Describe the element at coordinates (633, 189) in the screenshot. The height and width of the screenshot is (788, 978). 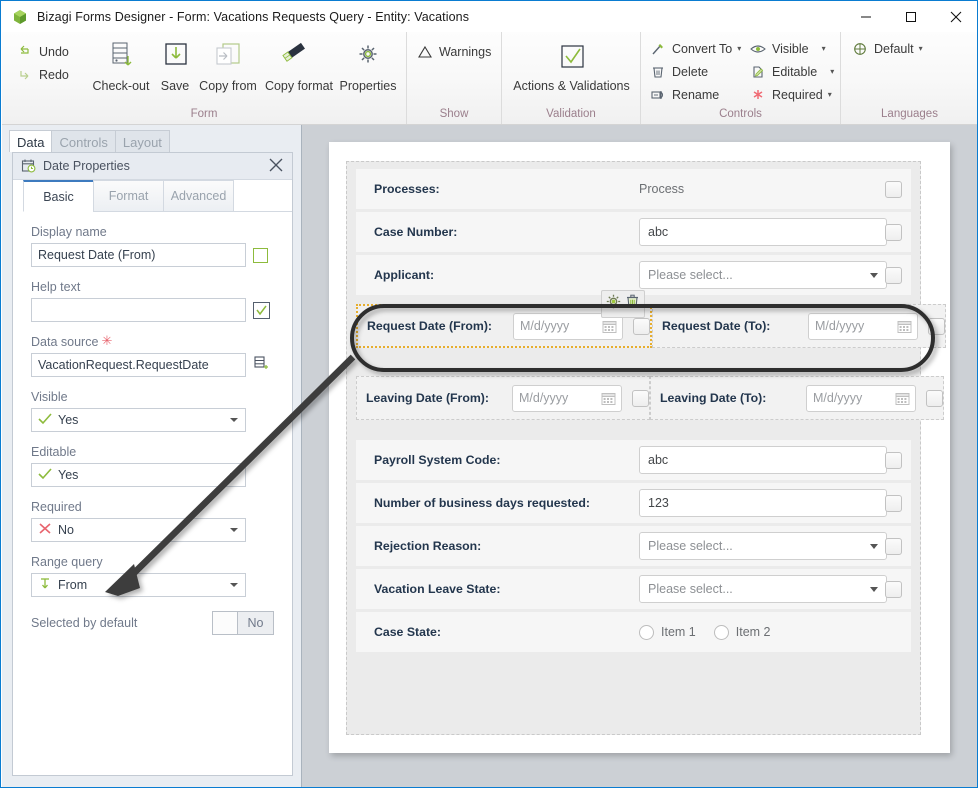
I see `form-row-processes: Processes: Process` at that location.